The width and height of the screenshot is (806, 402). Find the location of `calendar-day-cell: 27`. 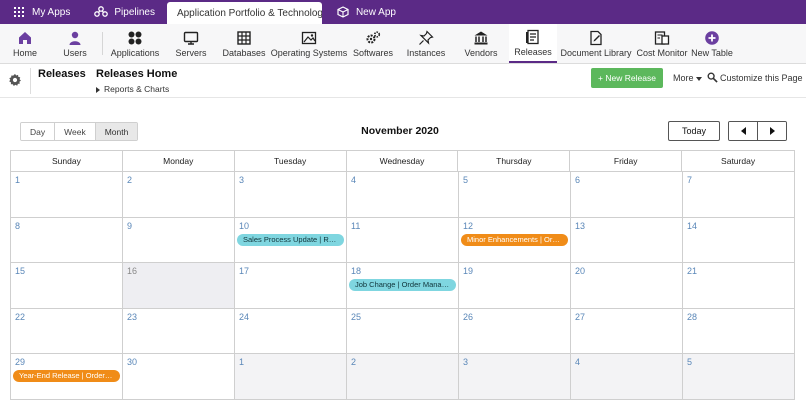

calendar-day-cell: 27 is located at coordinates (627, 330).